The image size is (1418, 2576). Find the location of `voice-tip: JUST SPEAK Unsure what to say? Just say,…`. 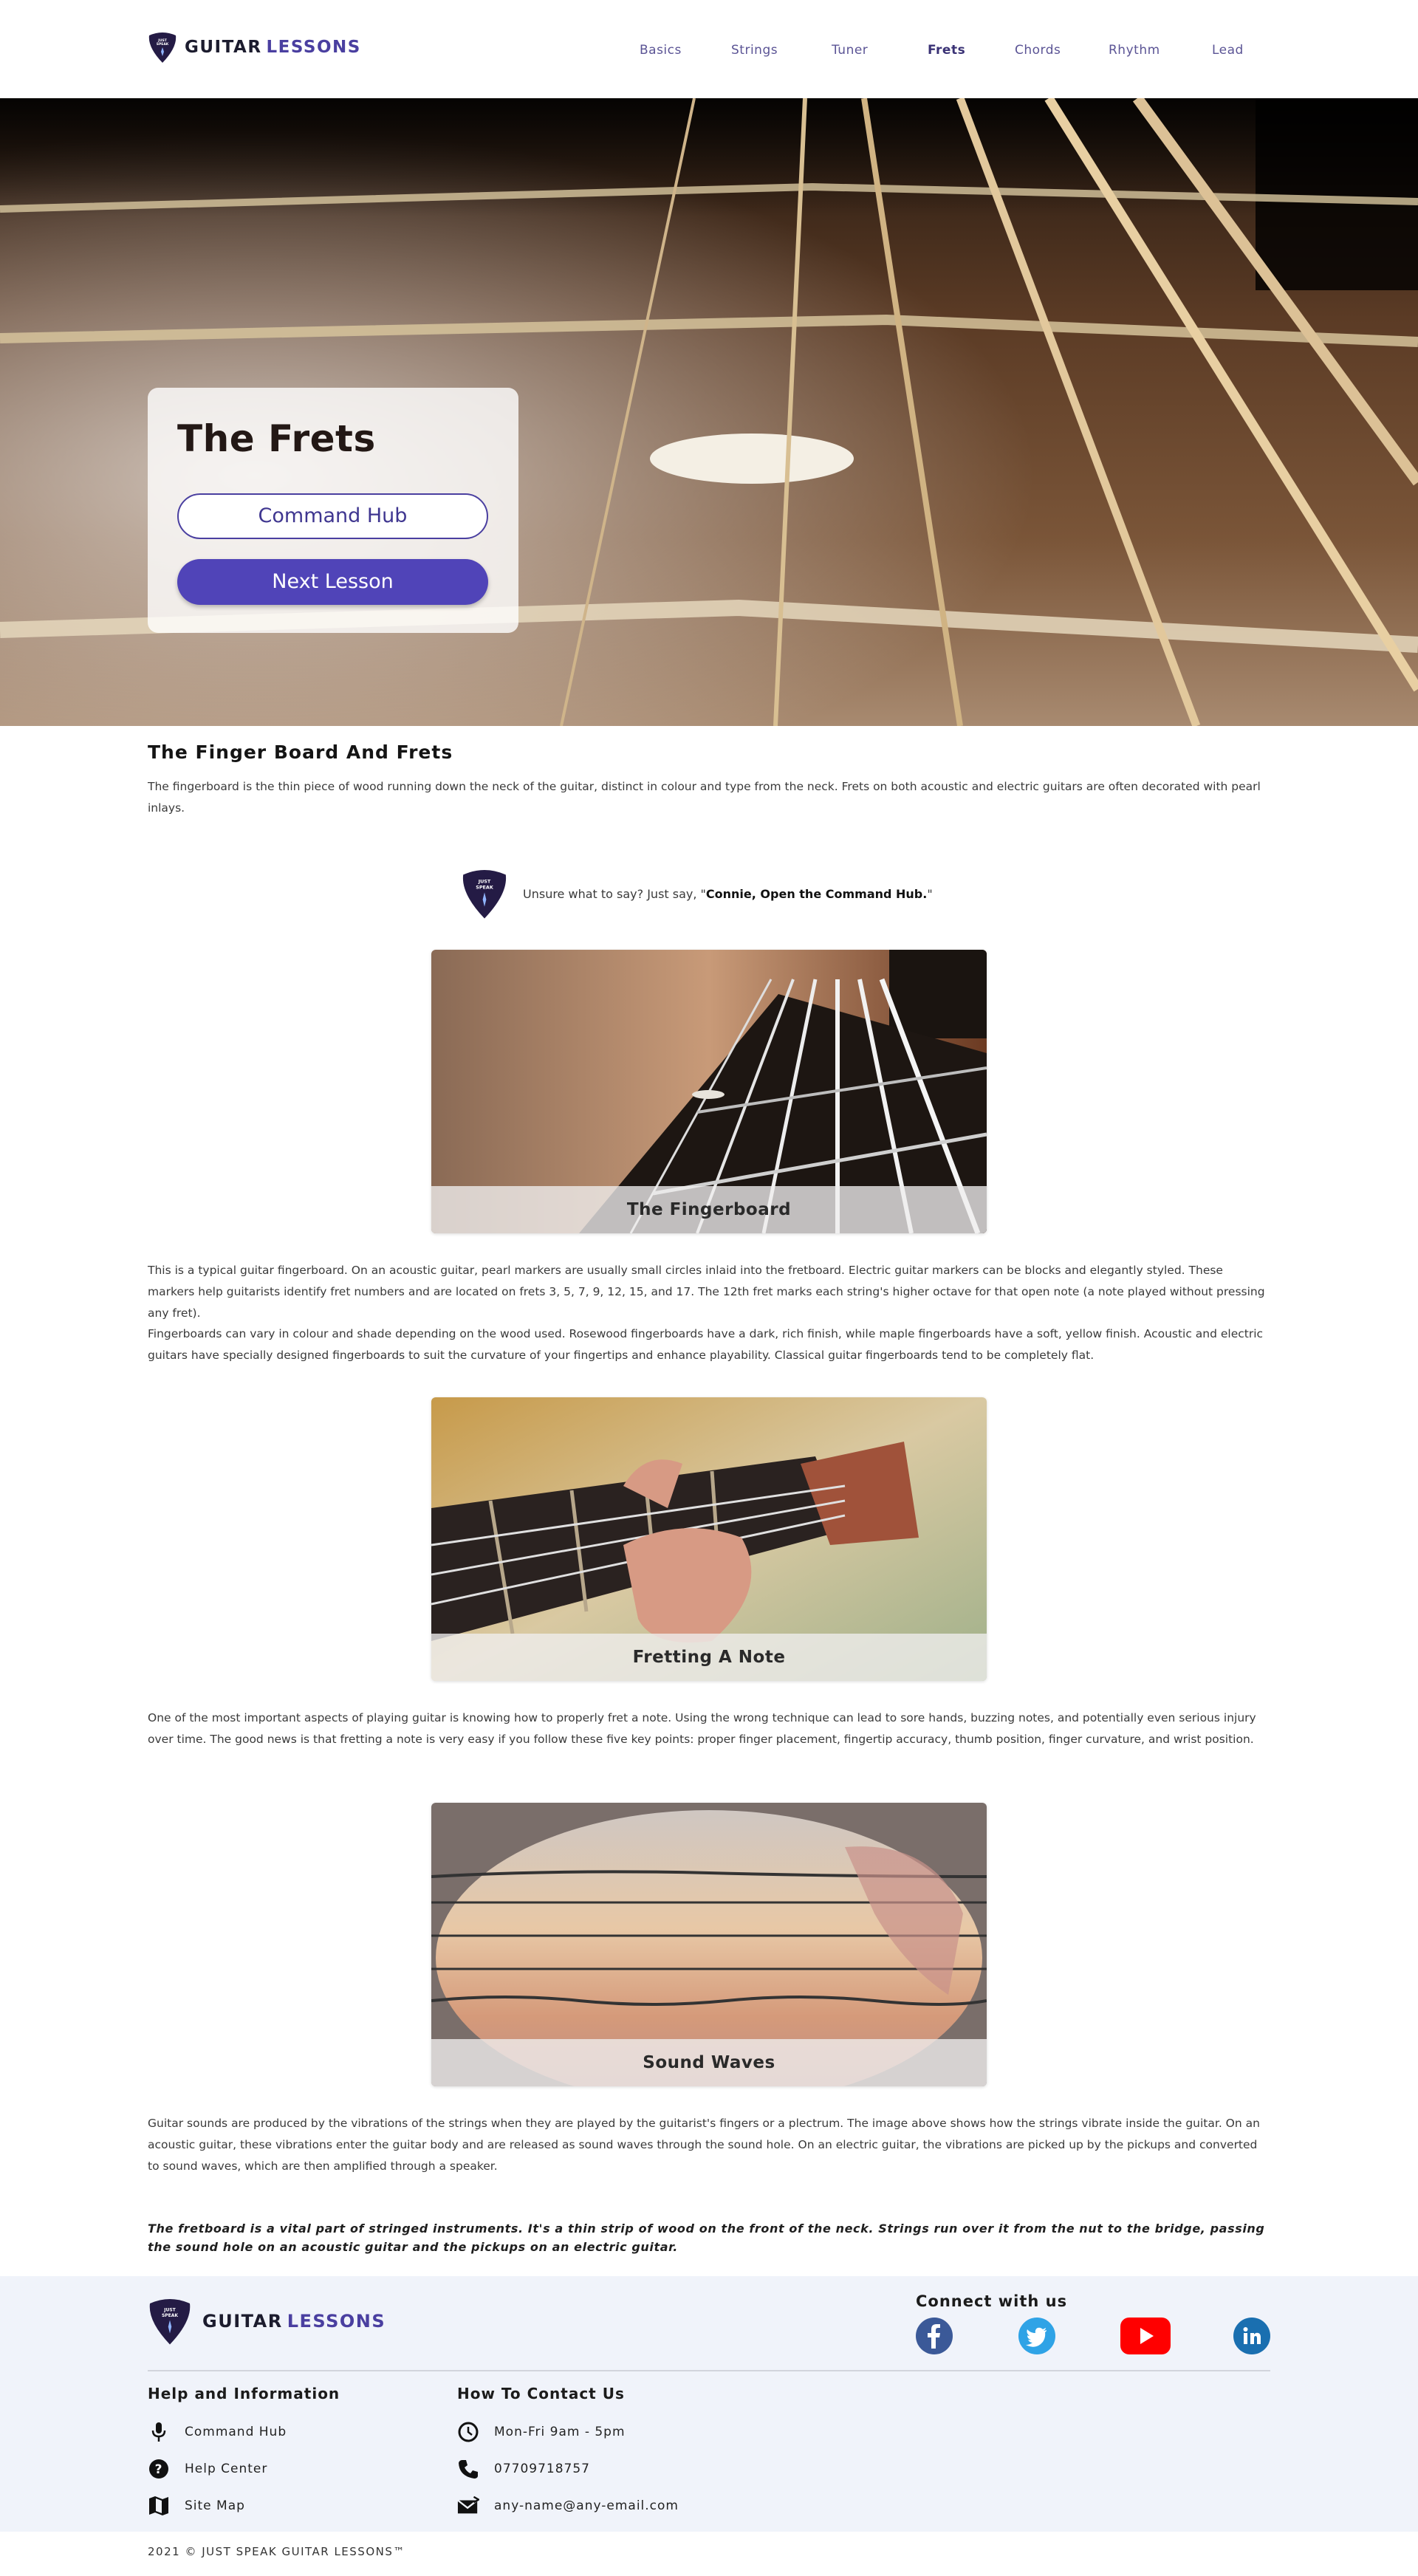

voice-tip: JUST SPEAK Unsure what to say? Just say,… is located at coordinates (697, 894).